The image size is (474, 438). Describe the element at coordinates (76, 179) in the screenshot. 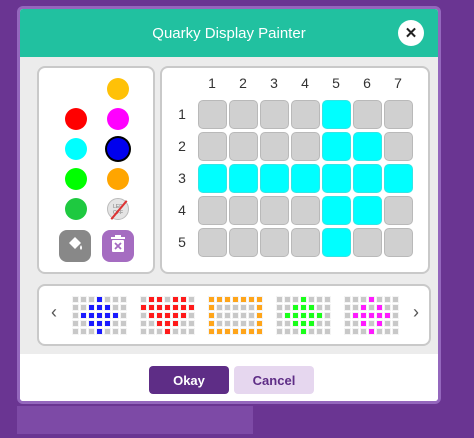

I see `color-swatch-green` at that location.